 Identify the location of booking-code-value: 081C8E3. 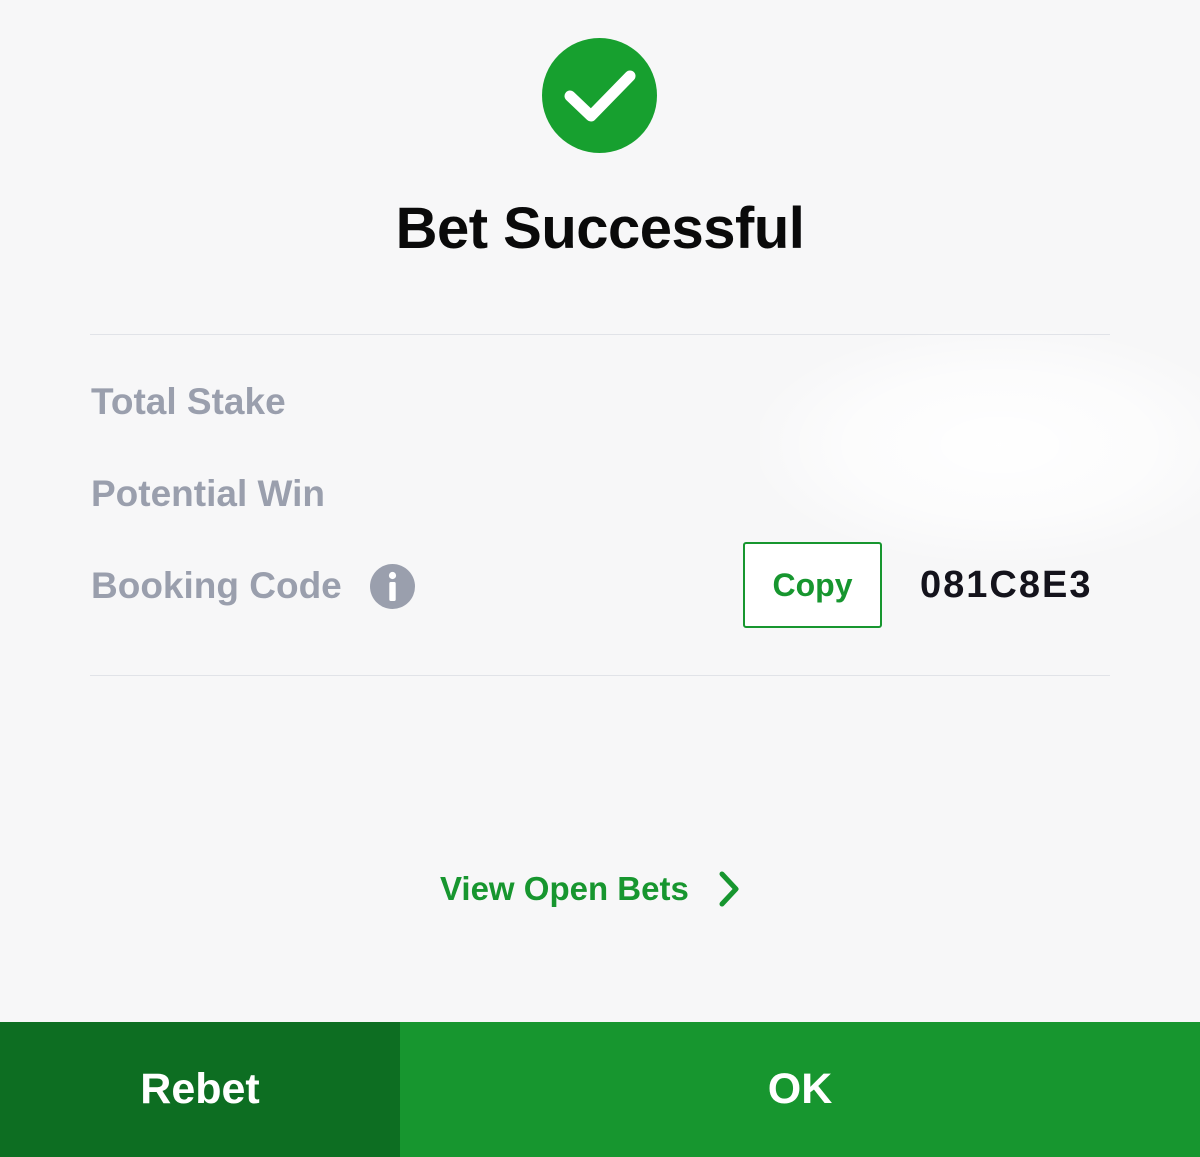
(1006, 585).